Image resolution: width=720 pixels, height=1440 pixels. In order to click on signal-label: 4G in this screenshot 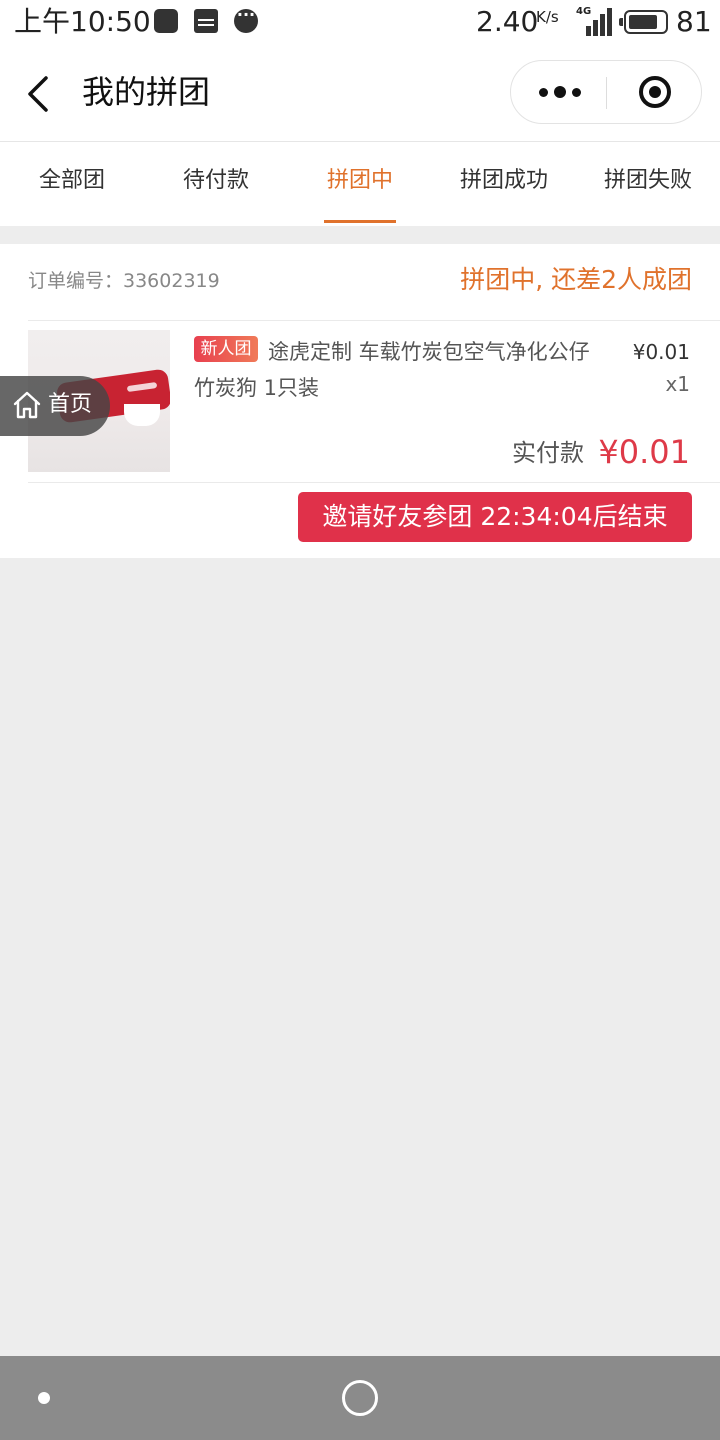, I will do `click(584, 11)`.